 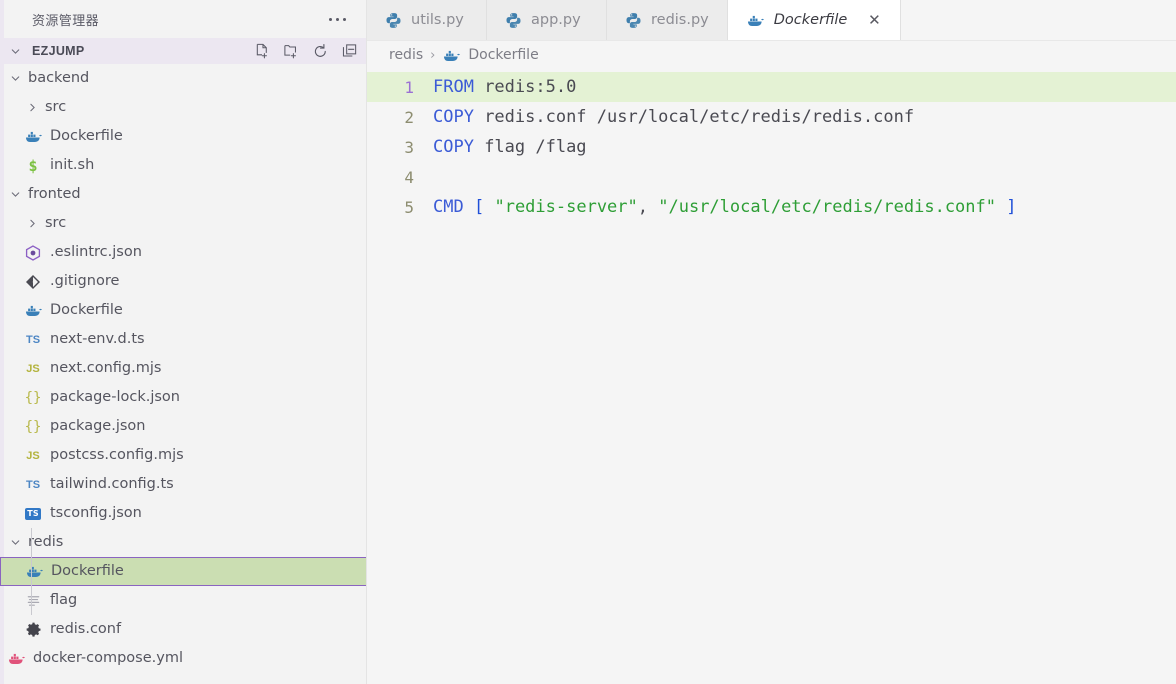 What do you see at coordinates (771, 55) in the screenshot?
I see `breadcrumb: redis › Dockerfile` at bounding box center [771, 55].